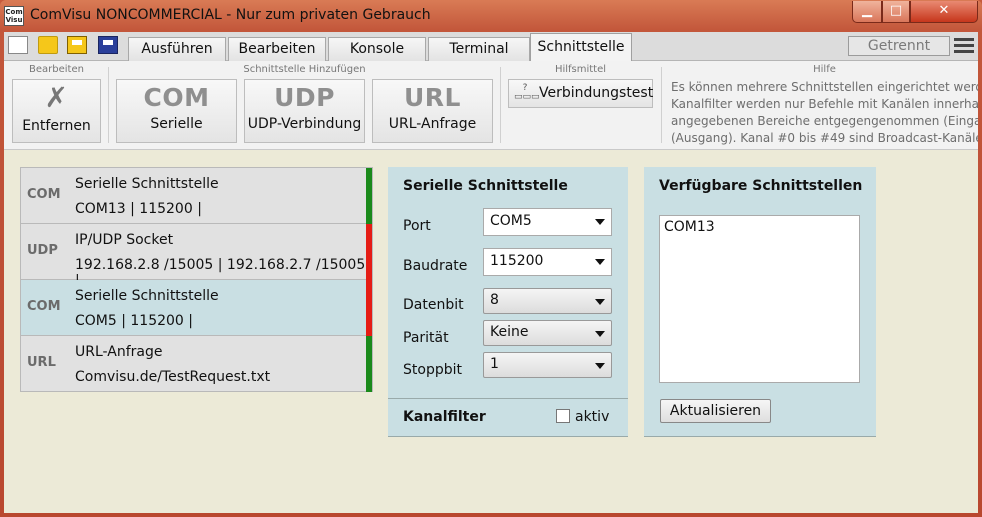 The width and height of the screenshot is (982, 517). Describe the element at coordinates (432, 124) in the screenshot. I see `add-url-button-label: URL-Anfrage` at that location.